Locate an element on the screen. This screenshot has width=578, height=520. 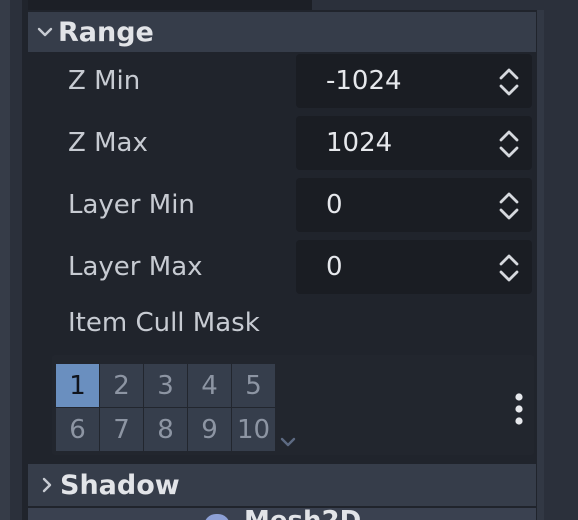
layer-cell-10: 10 is located at coordinates (253, 429).